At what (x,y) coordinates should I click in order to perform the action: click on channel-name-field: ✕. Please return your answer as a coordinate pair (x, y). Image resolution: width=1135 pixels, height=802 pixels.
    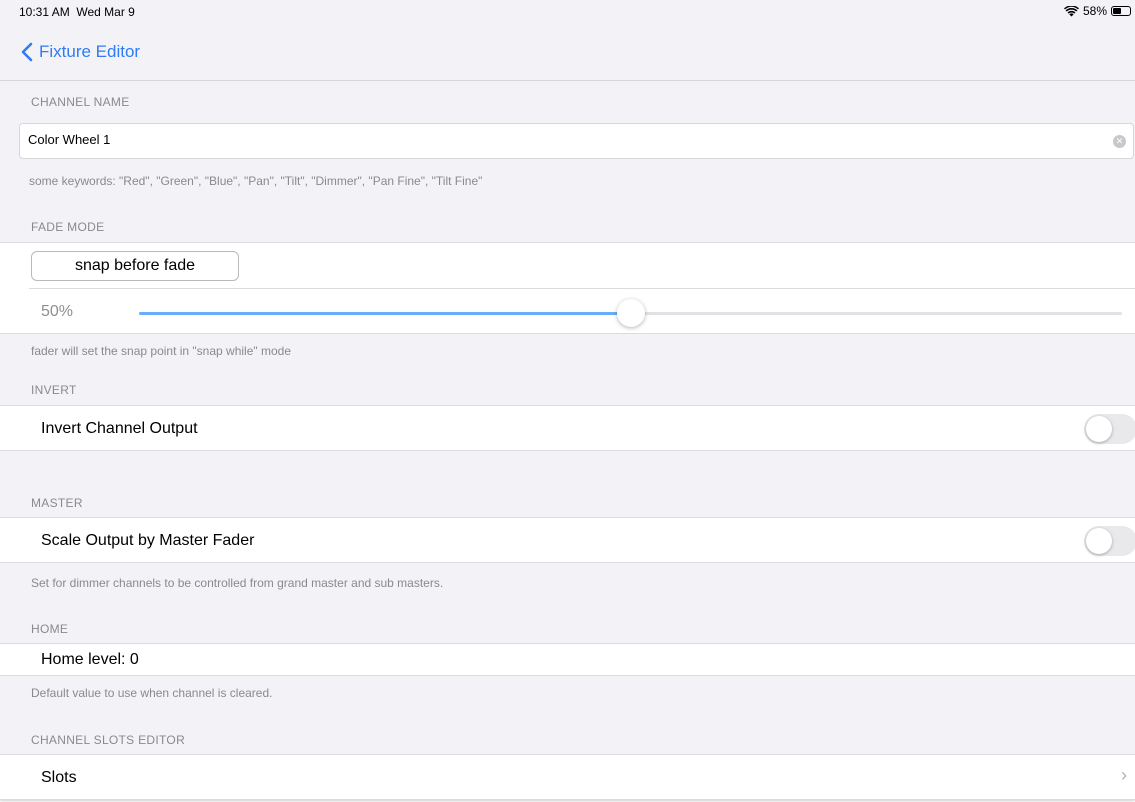
    Looking at the image, I should click on (576, 141).